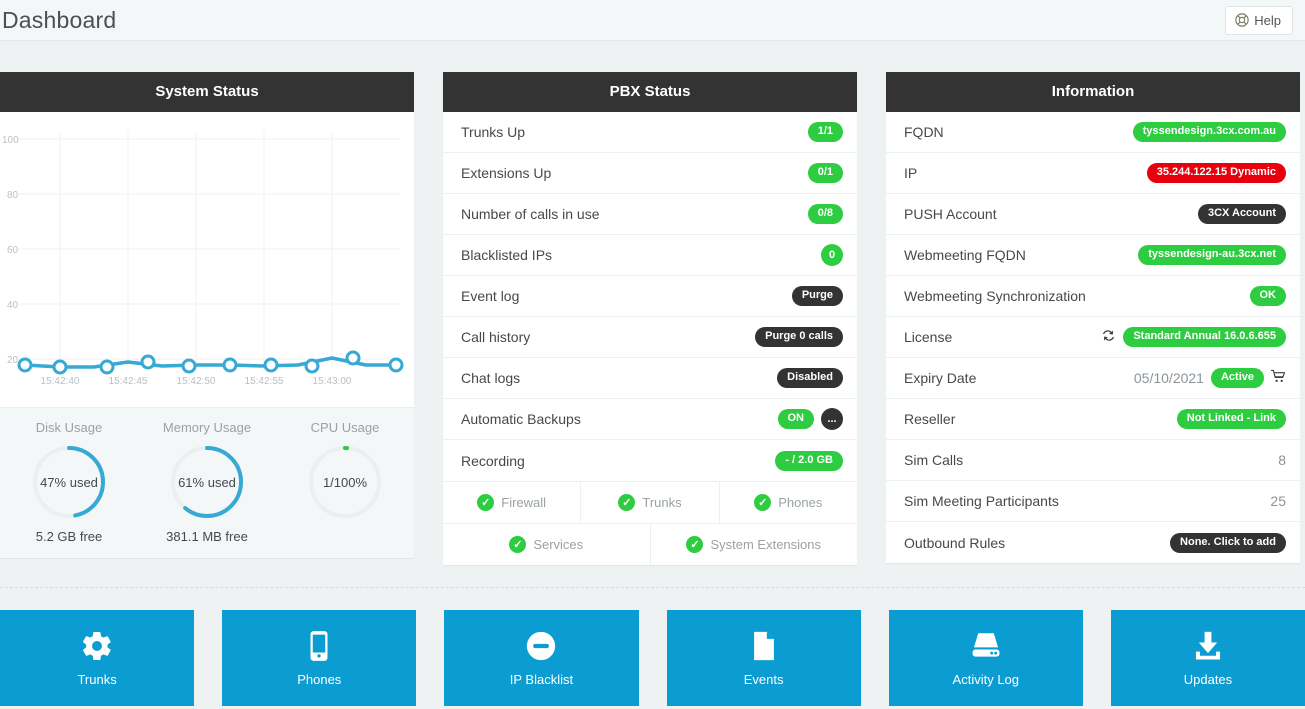  I want to click on purge-event-log-button: Purge, so click(817, 296).